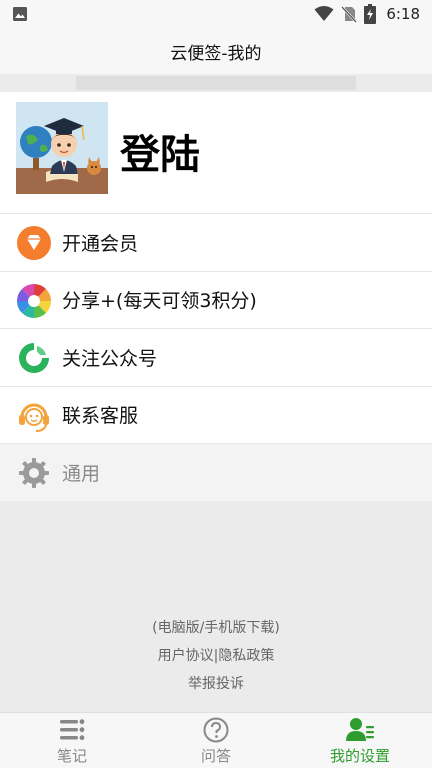 The height and width of the screenshot is (768, 432). I want to click on tab-my-settings-label: 我的设置, so click(359, 756).